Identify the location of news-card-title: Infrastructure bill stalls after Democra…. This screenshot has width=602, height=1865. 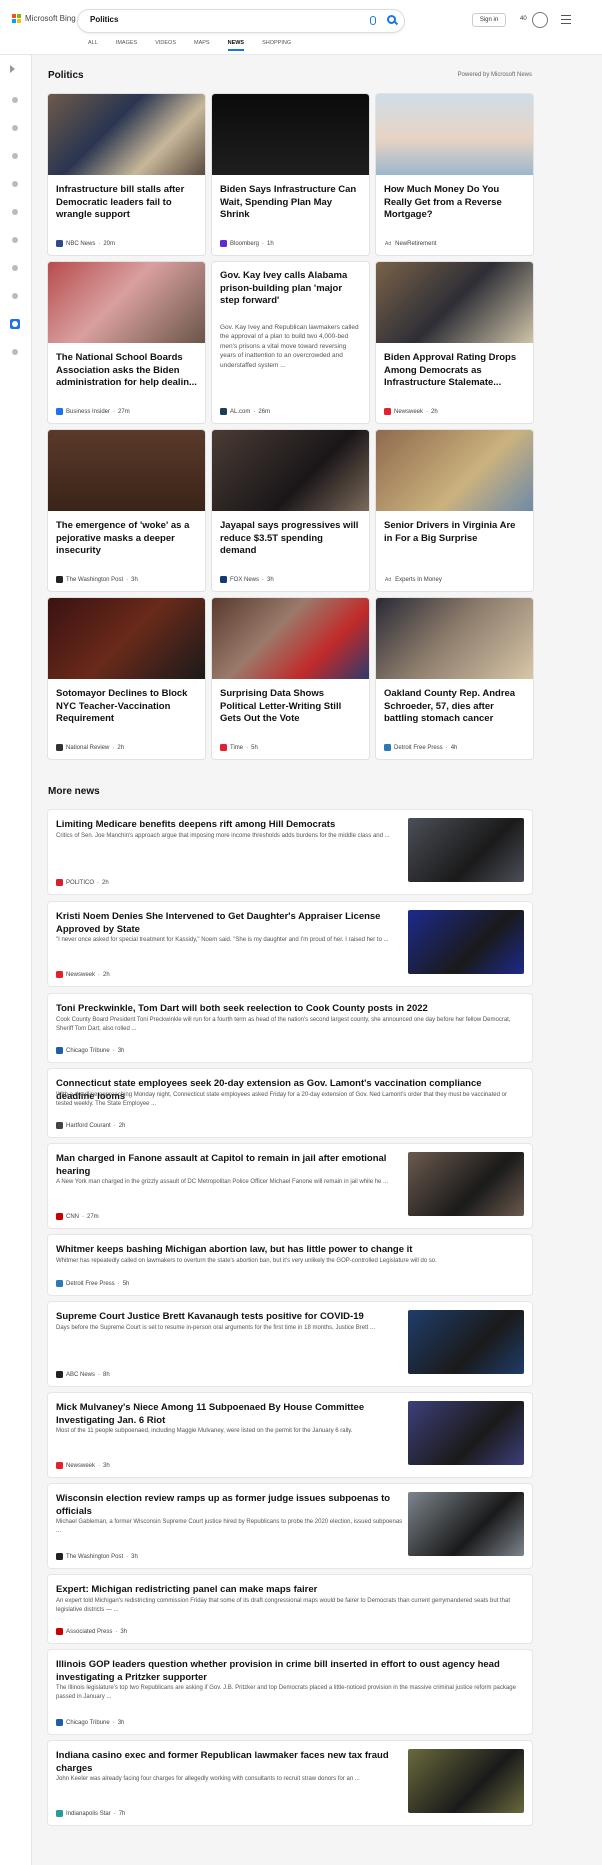
(126, 203).